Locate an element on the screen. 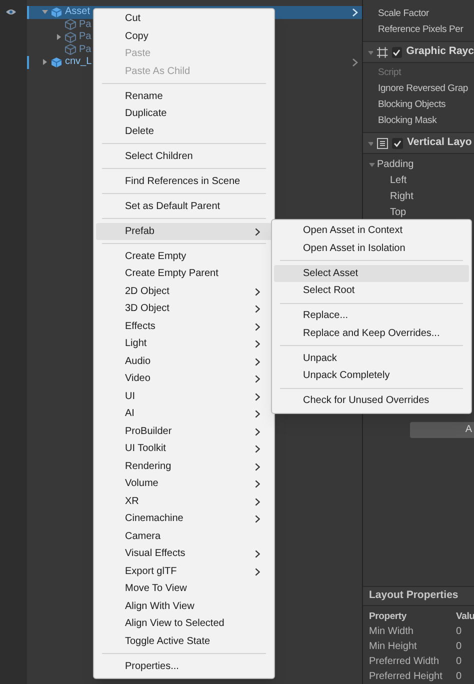 The height and width of the screenshot is (684, 474). field-label: Right is located at coordinates (401, 197).